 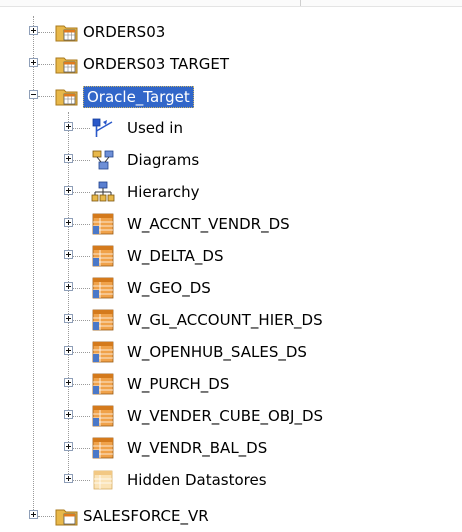 What do you see at coordinates (155, 128) in the screenshot?
I see `tree-item-label: Used in` at bounding box center [155, 128].